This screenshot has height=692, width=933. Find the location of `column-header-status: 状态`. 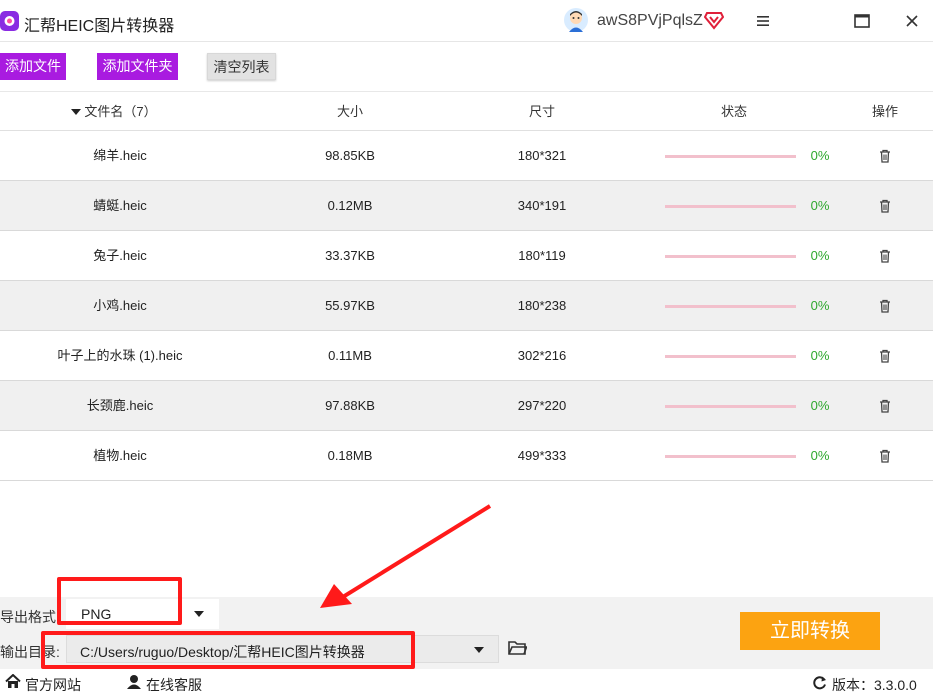

column-header-status: 状态 is located at coordinates (733, 111).